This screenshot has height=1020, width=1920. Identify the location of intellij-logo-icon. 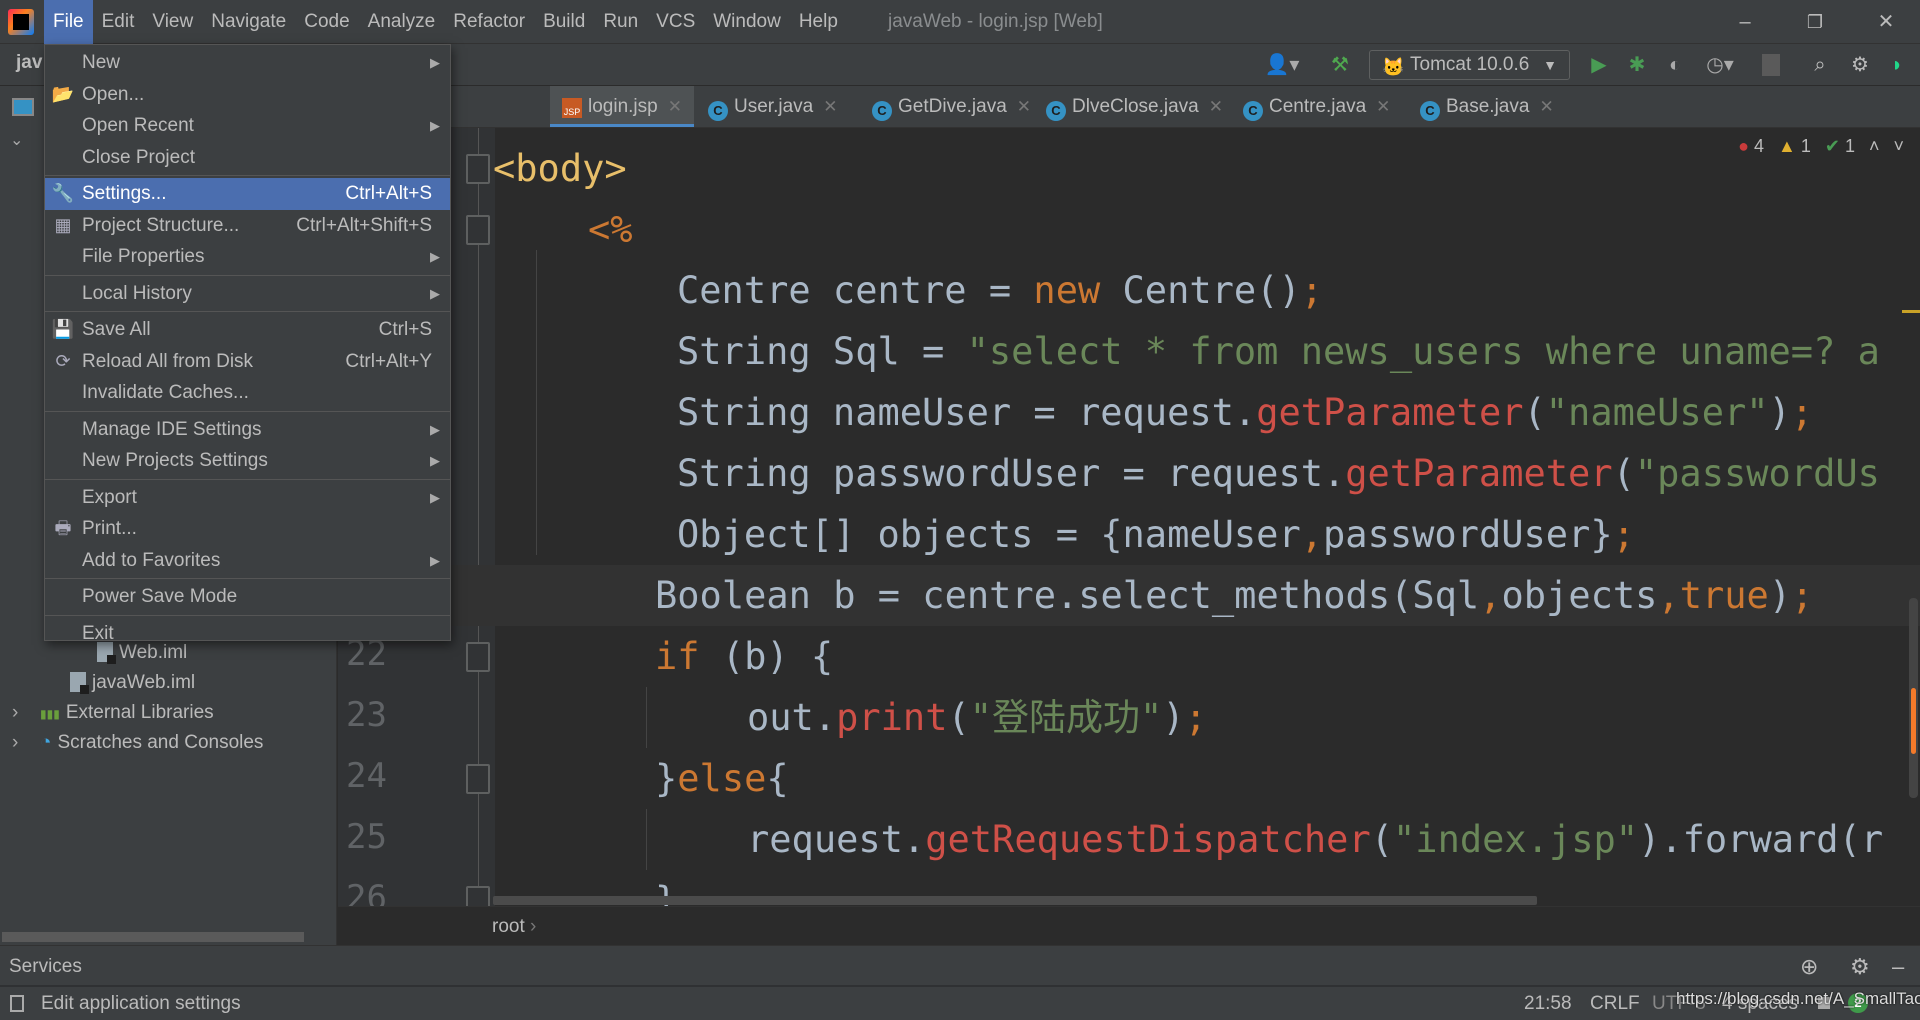
(21, 22).